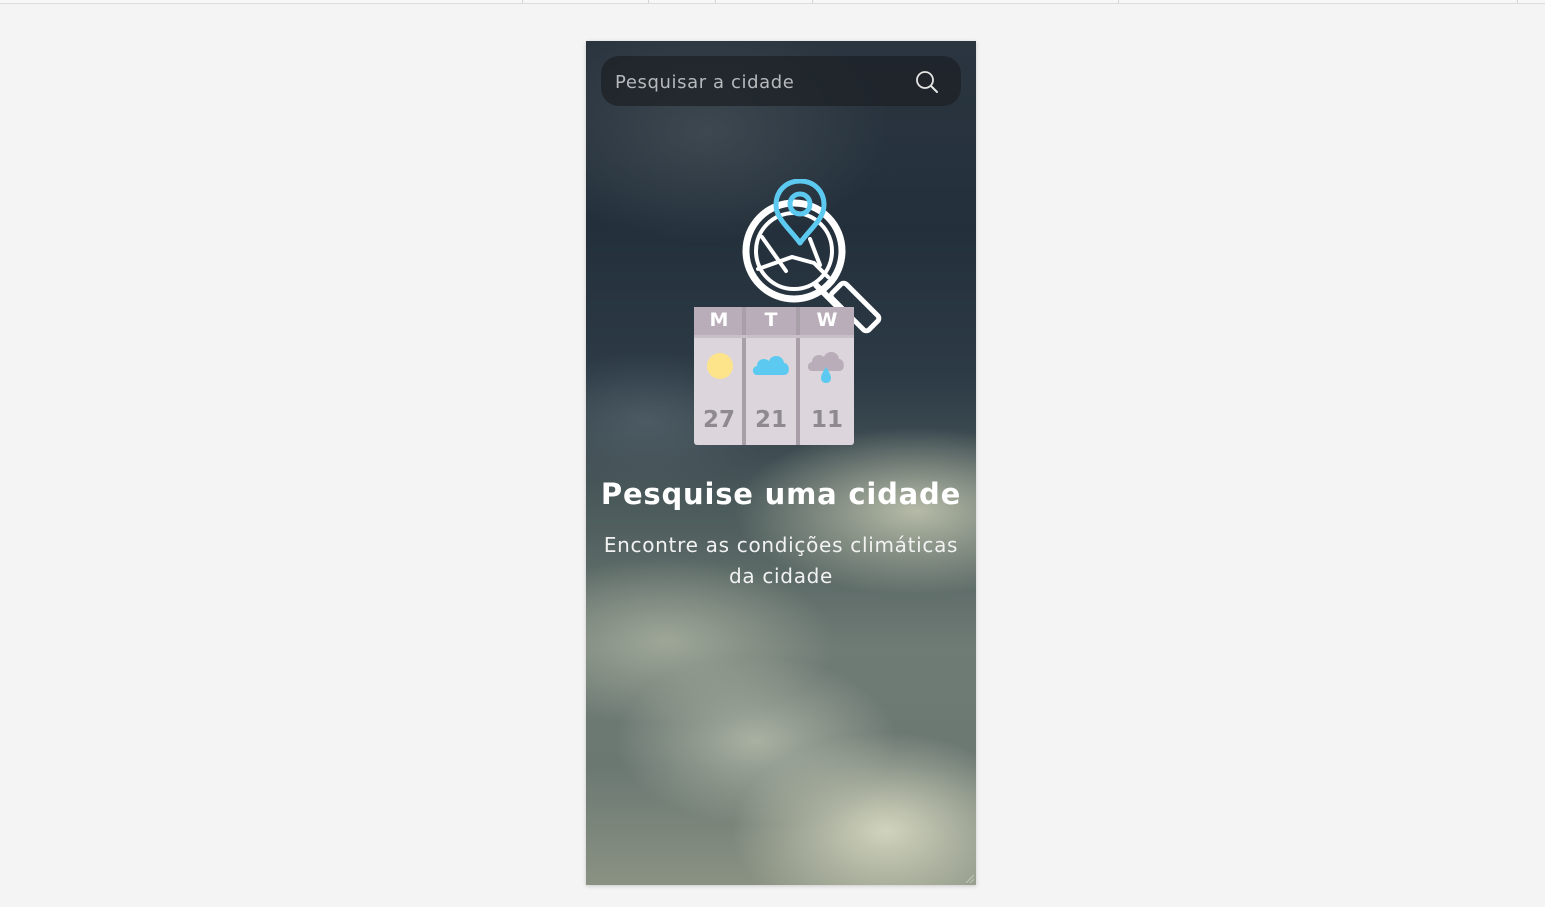 The width and height of the screenshot is (1545, 907). Describe the element at coordinates (781, 576) in the screenshot. I see `subtitle-line: da cidade` at that location.